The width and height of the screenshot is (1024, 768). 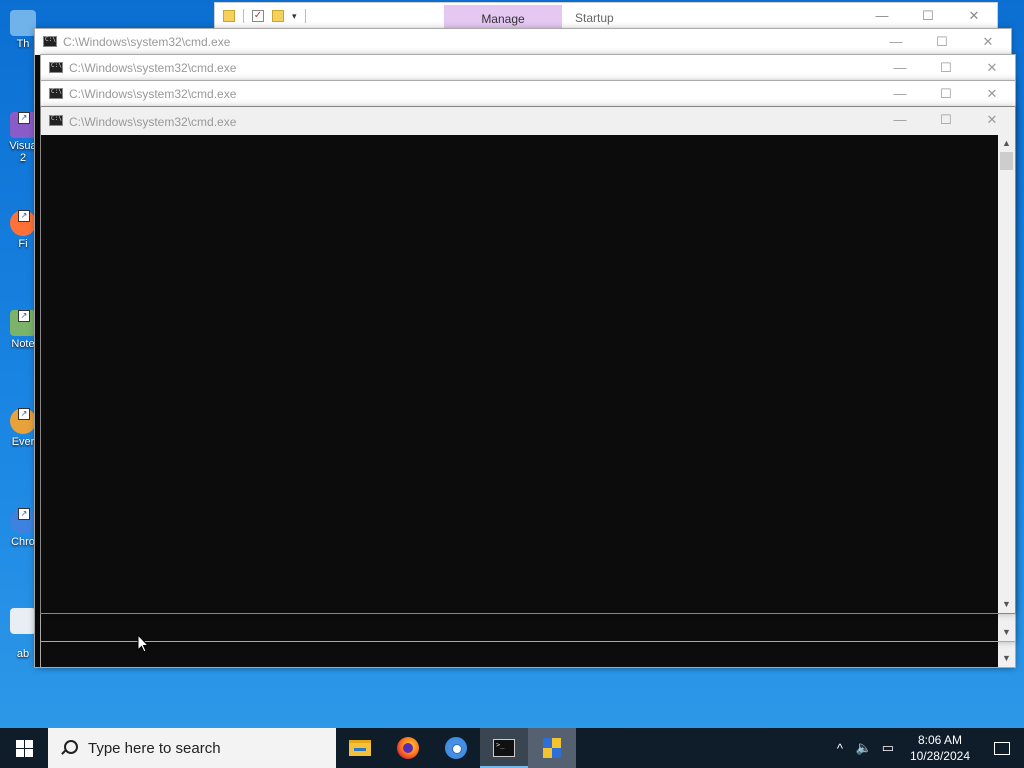 I want to click on quick-access-toolbar: ✓ ▾, so click(x=264, y=16).